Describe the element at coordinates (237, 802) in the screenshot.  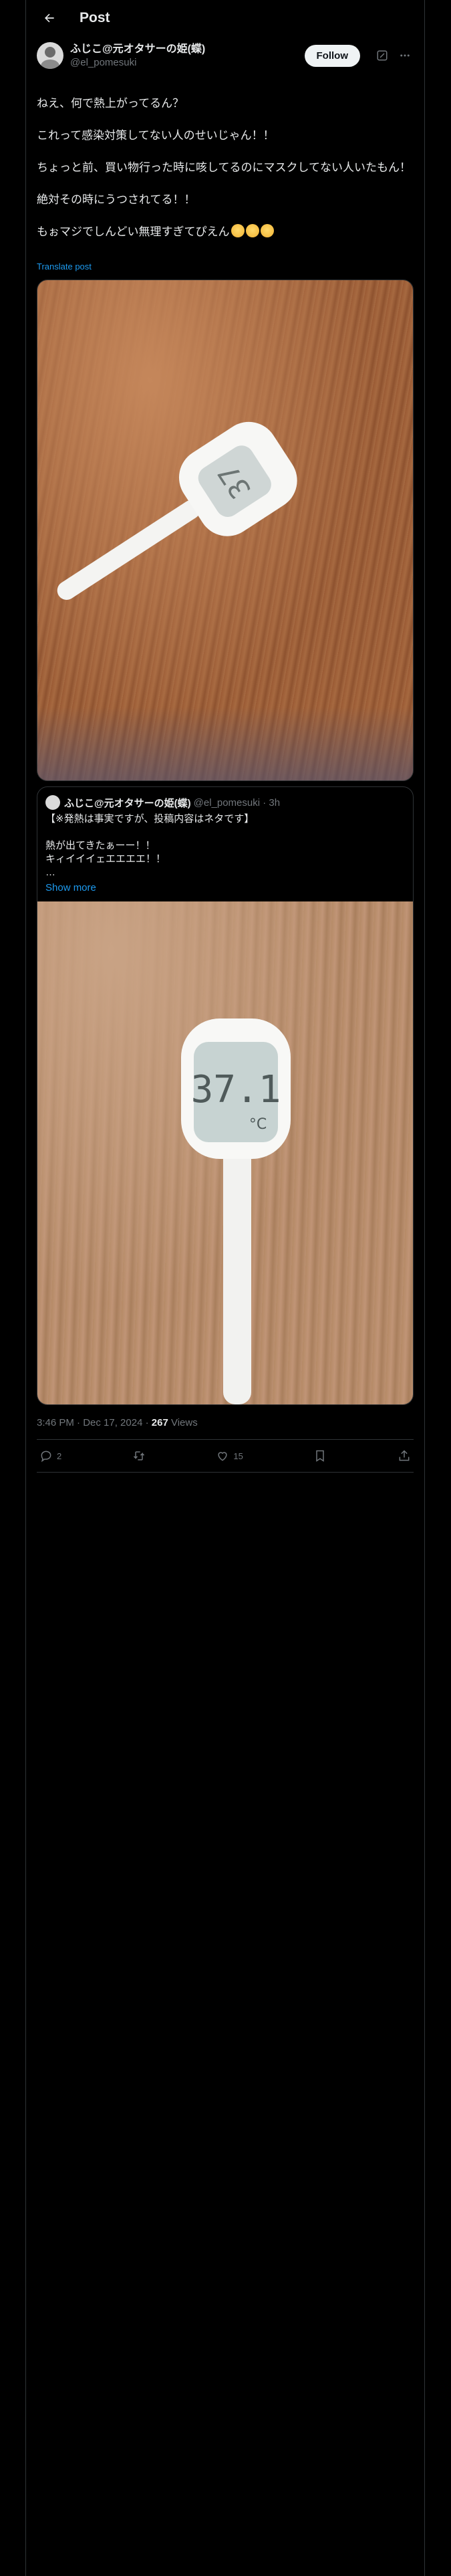
I see `quoted-author-handle: @el_pomesuki · 3h` at that location.